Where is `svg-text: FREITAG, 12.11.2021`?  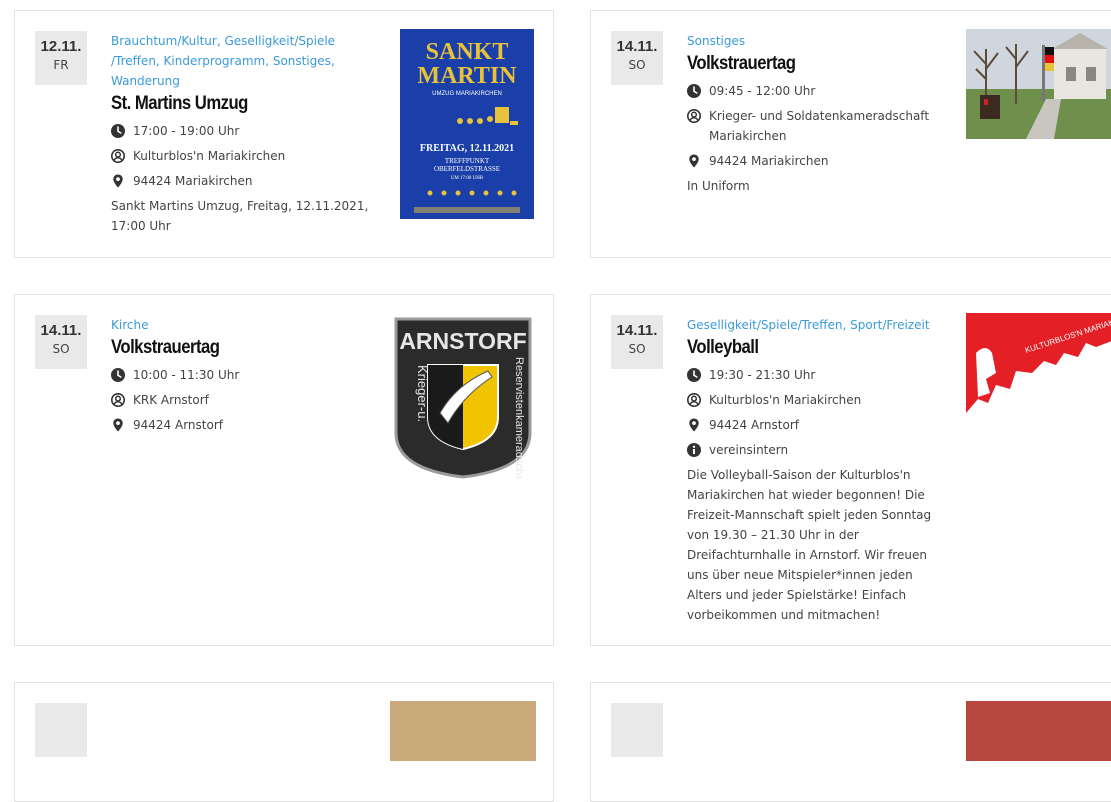 svg-text: FREITAG, 12.11.2021 is located at coordinates (467, 148).